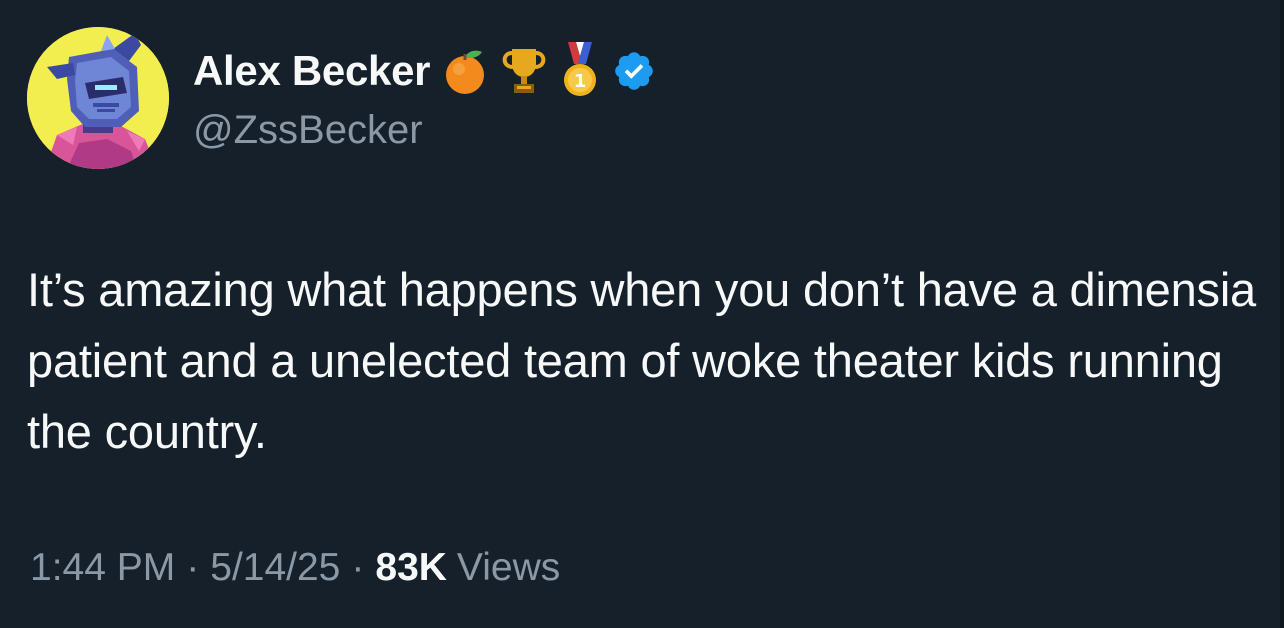 Image resolution: width=1284 pixels, height=628 pixels. Describe the element at coordinates (634, 71) in the screenshot. I see `verified-badge-icon` at that location.